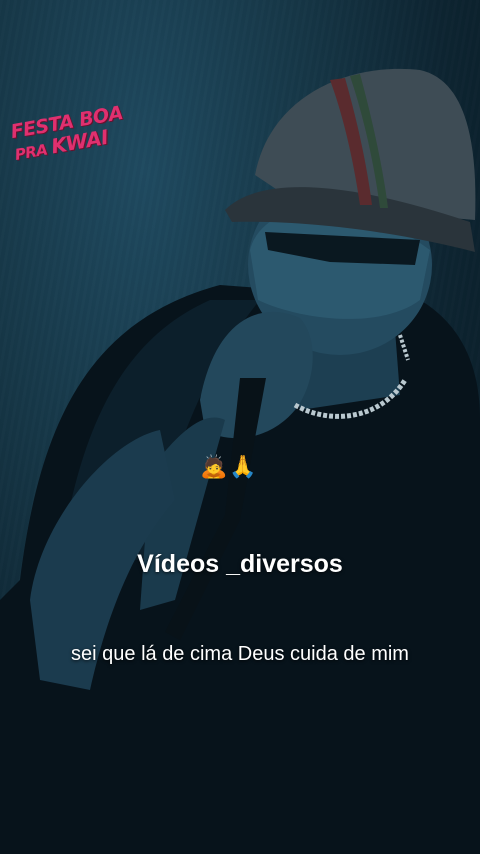  What do you see at coordinates (31, 152) in the screenshot?
I see `logo-line2-small: PRA` at bounding box center [31, 152].